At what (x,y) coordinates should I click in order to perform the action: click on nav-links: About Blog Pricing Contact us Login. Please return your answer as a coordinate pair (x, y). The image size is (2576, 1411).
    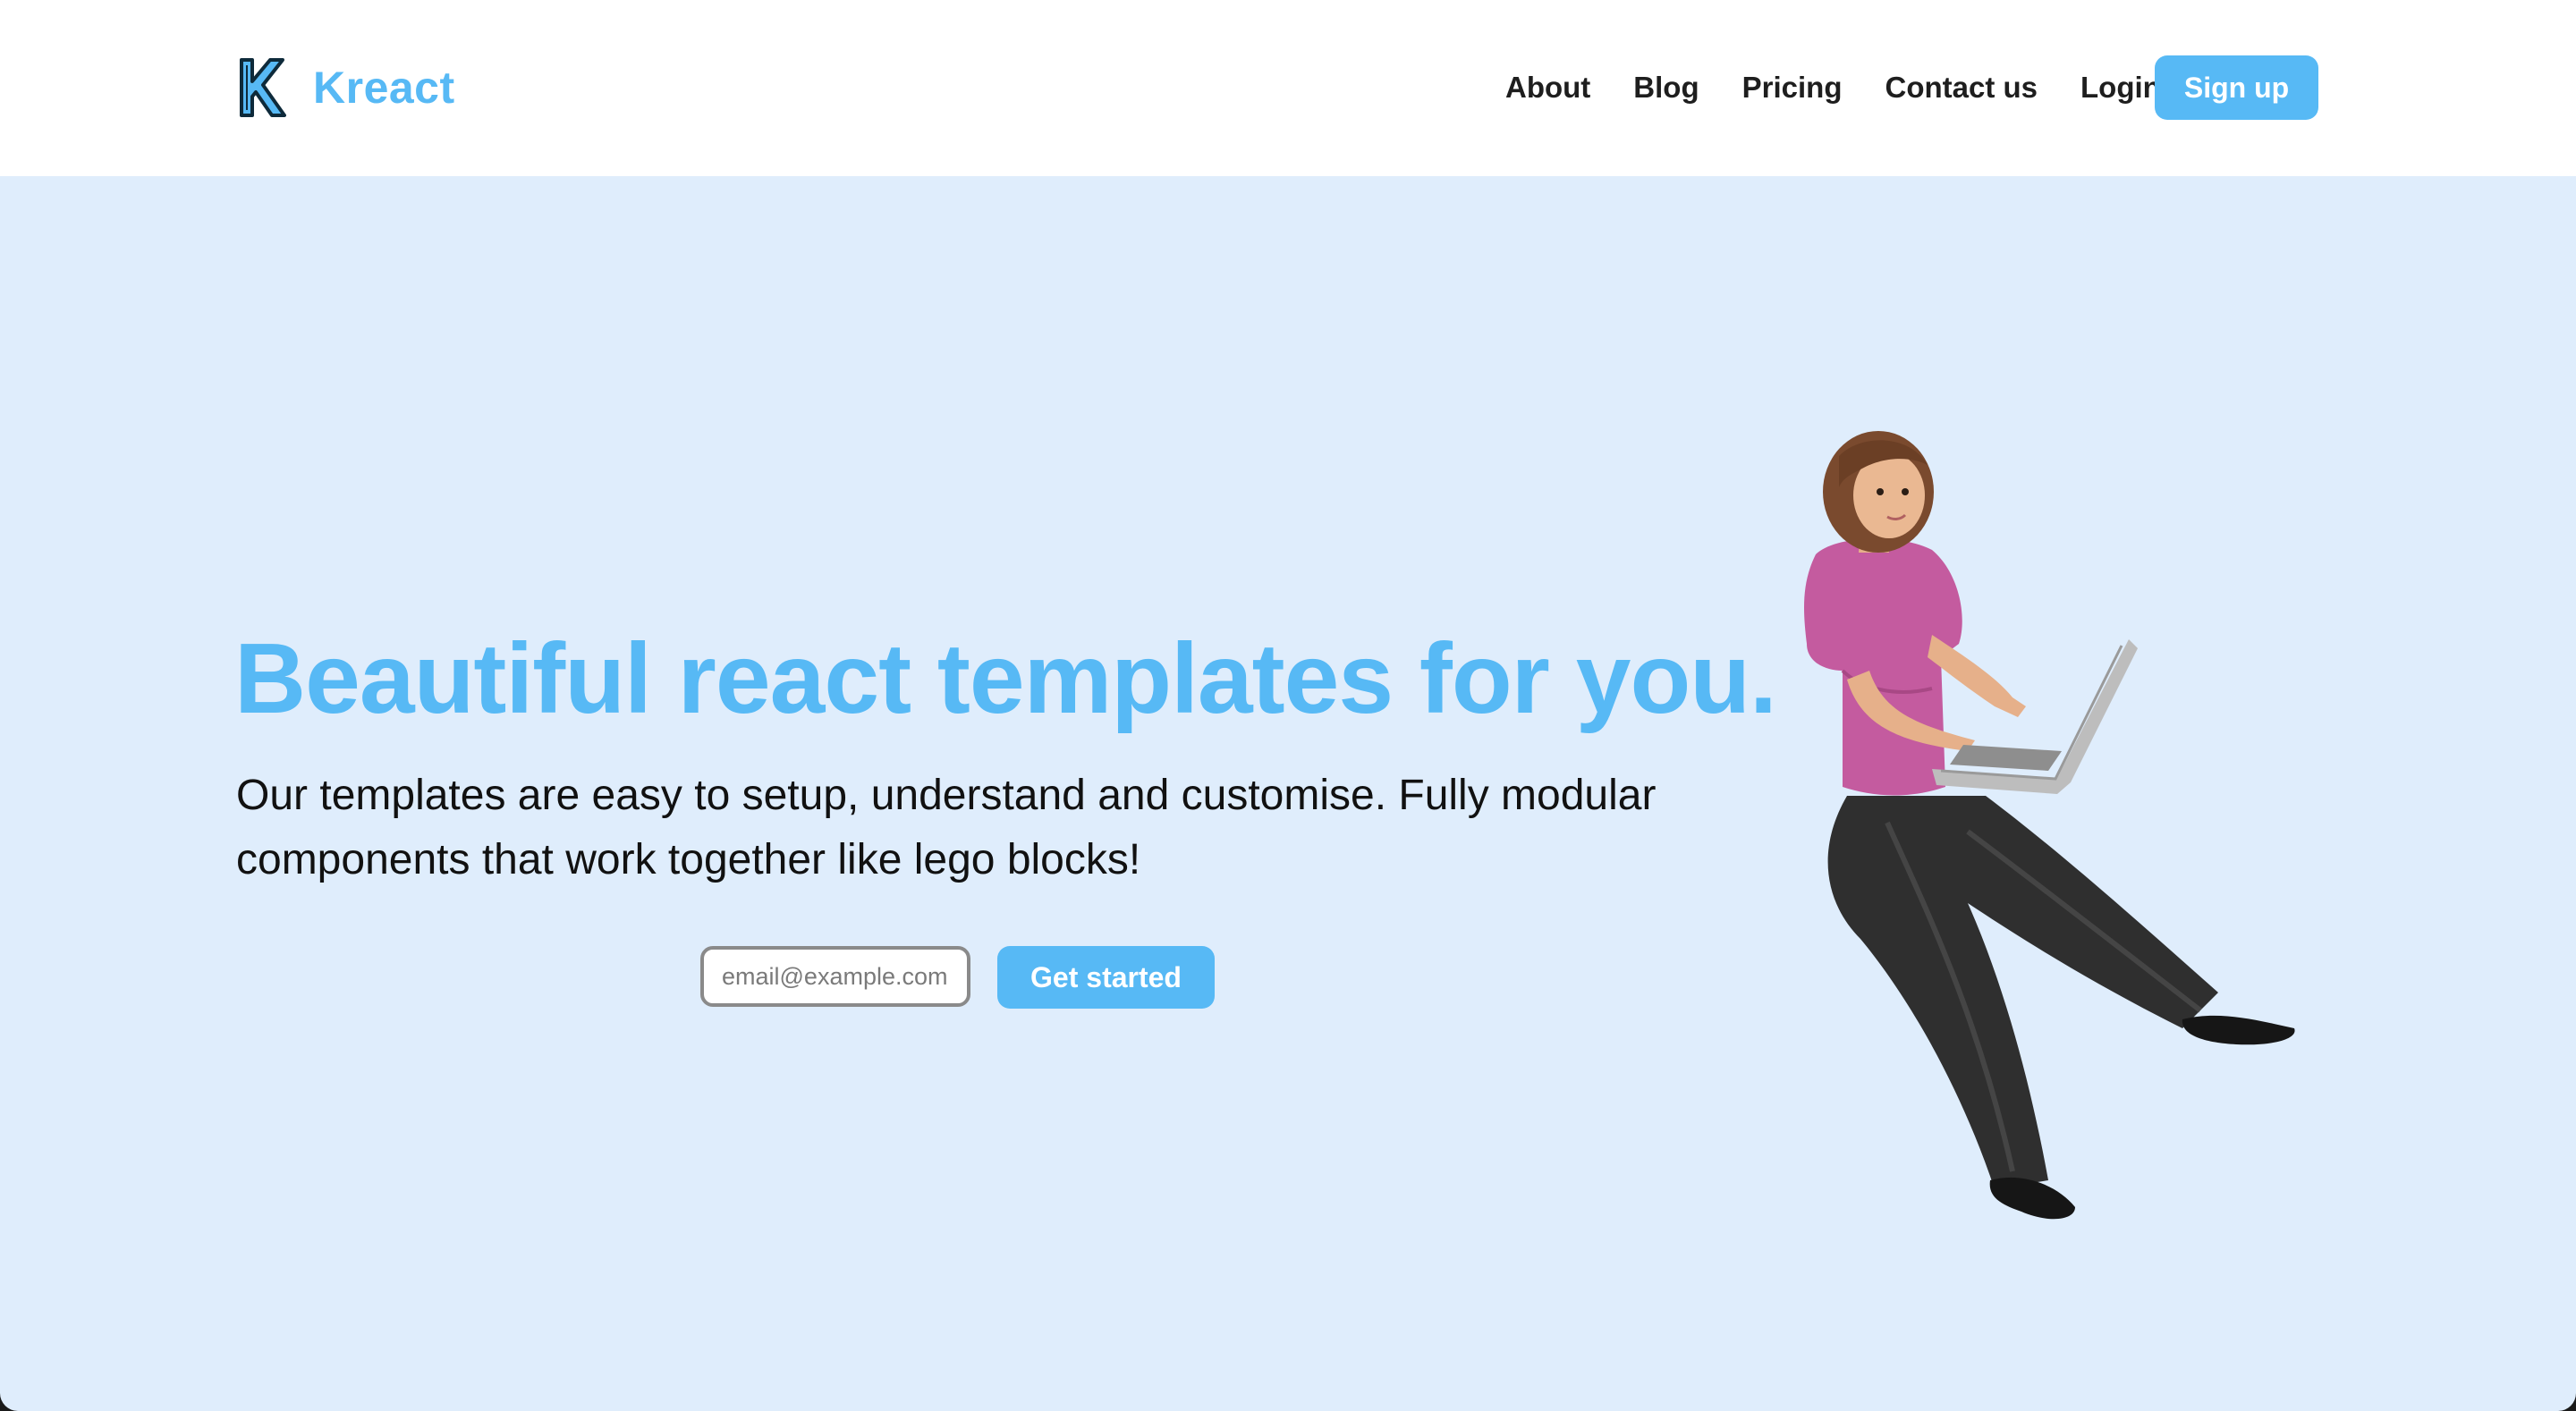
    Looking at the image, I should click on (1854, 87).